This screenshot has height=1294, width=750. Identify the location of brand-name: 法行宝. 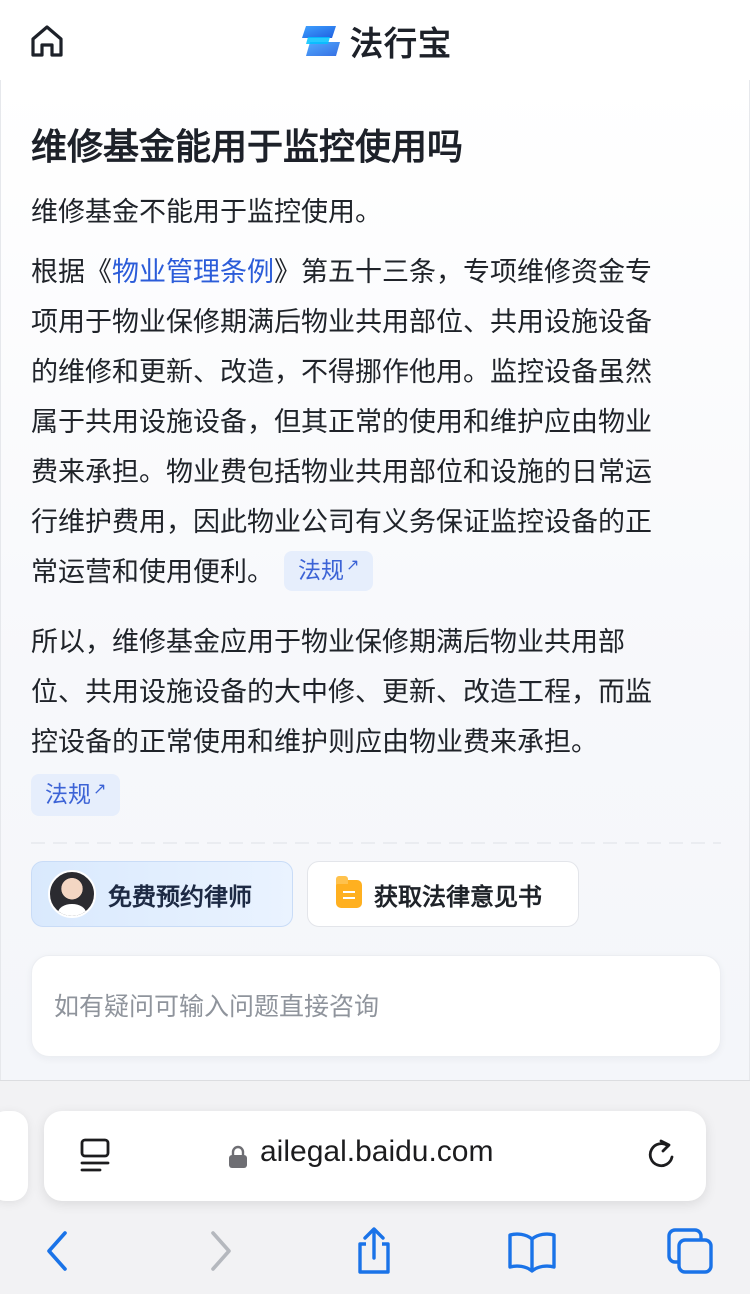
(401, 43).